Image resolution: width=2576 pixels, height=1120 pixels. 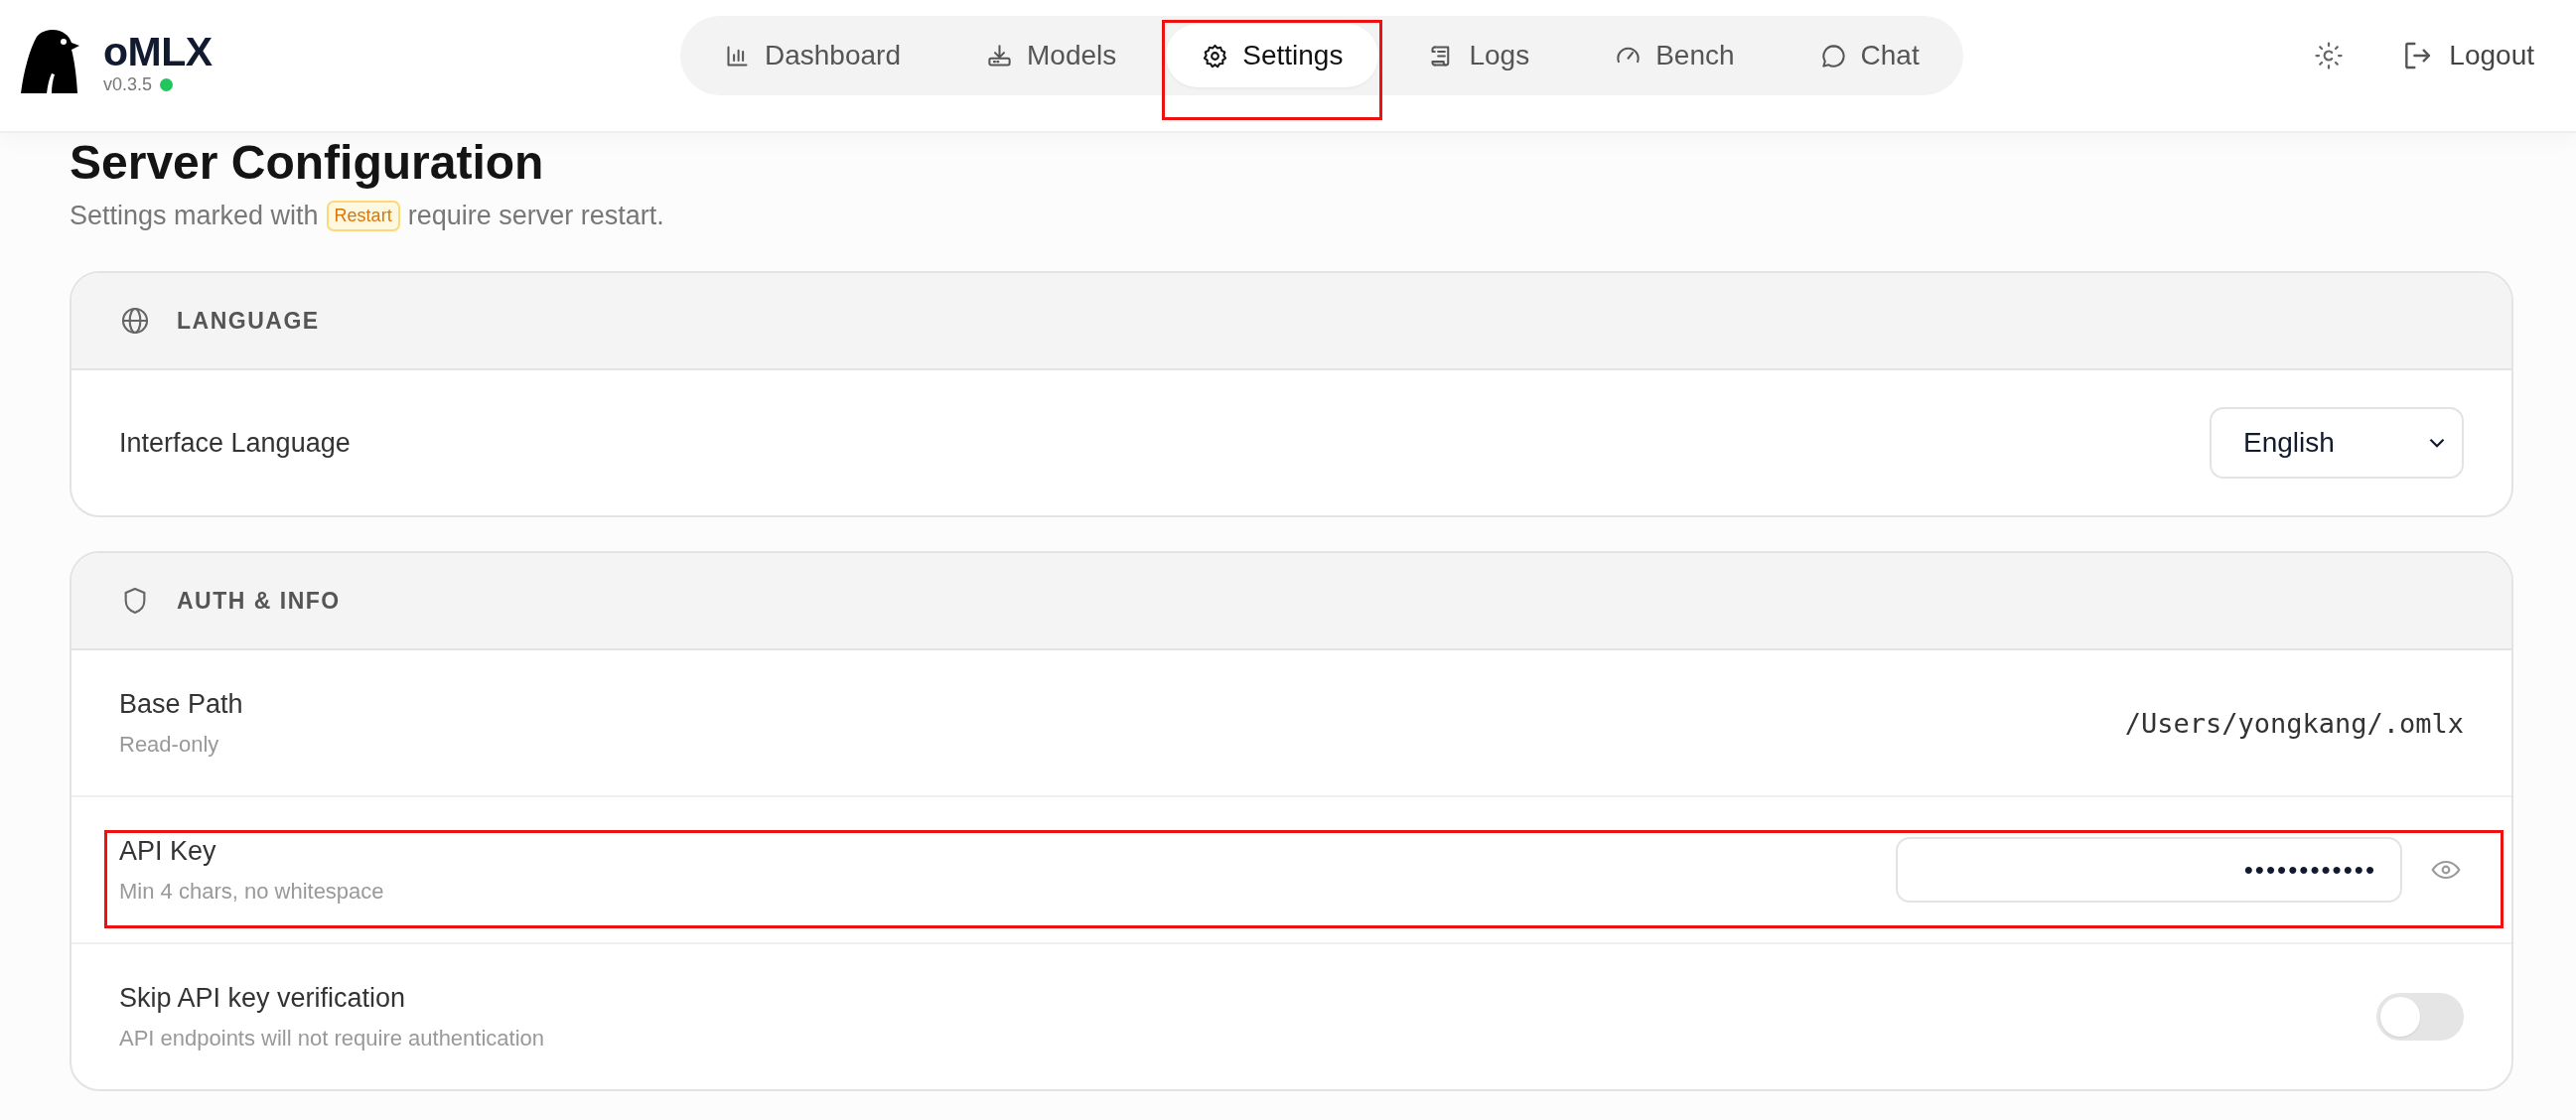 What do you see at coordinates (181, 704) in the screenshot?
I see `setting-label: Base Path` at bounding box center [181, 704].